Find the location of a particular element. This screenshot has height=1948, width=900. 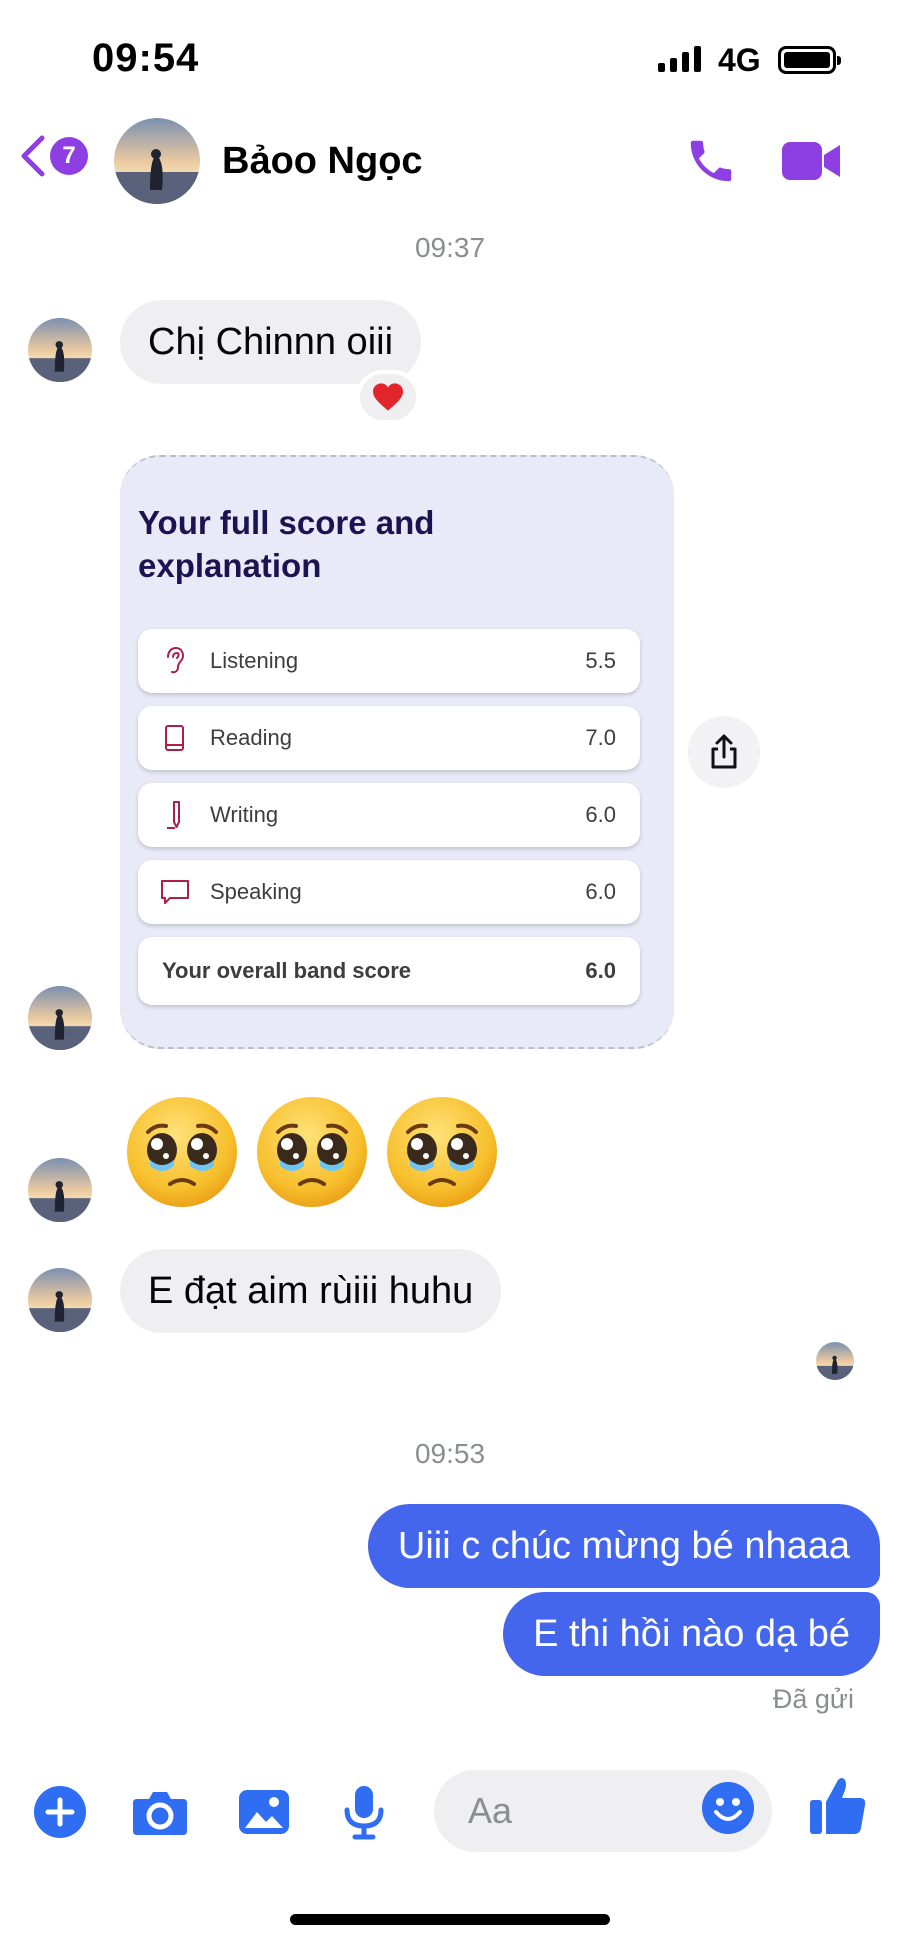

microphone-icon is located at coordinates (364, 1813).